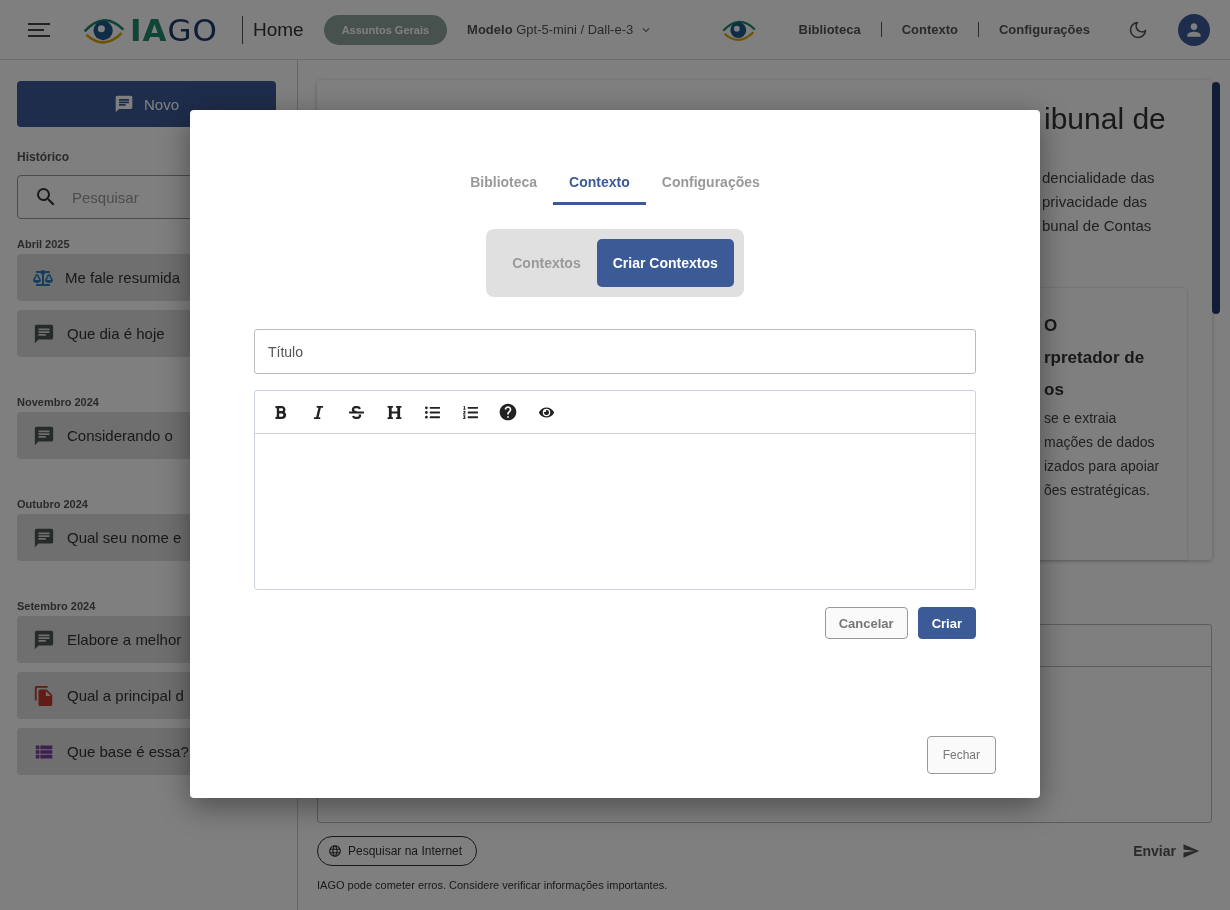 The image size is (1230, 910). What do you see at coordinates (39, 29) in the screenshot?
I see `menu-icon` at bounding box center [39, 29].